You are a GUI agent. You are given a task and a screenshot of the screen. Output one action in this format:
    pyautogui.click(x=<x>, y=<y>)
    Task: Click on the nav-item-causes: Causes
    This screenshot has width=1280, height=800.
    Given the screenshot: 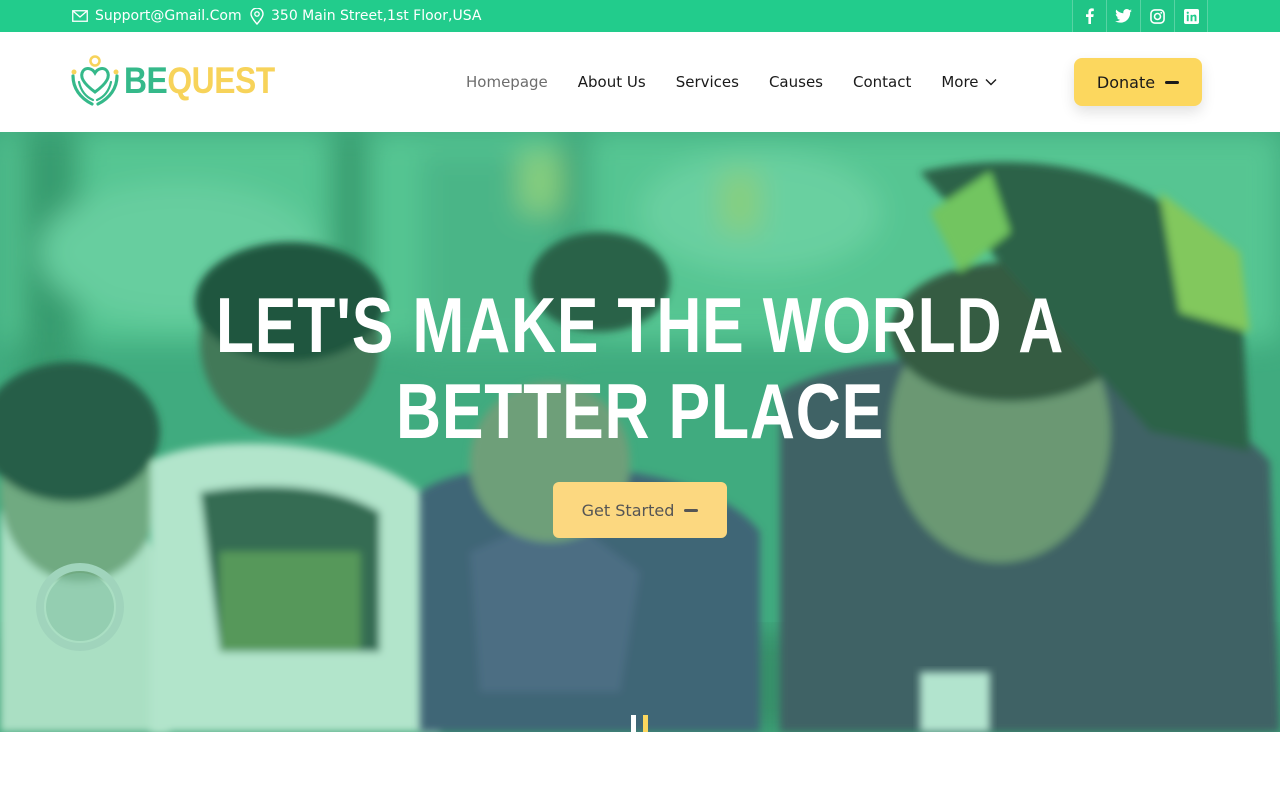 What is the action you would take?
    pyautogui.click(x=796, y=82)
    